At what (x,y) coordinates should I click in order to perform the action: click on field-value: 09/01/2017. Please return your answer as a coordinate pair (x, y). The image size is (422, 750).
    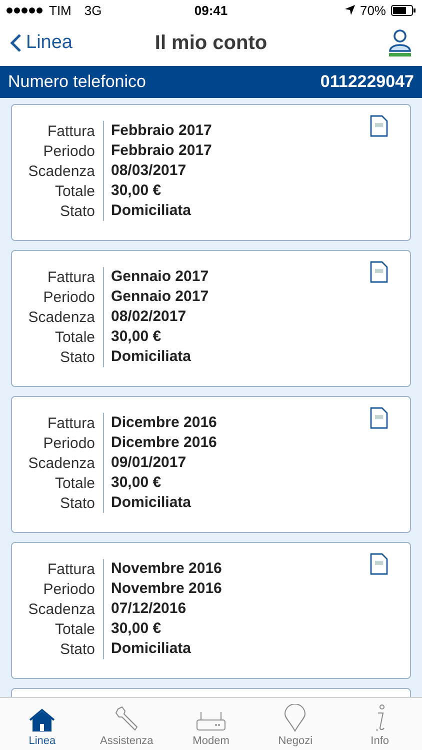
    Looking at the image, I should click on (144, 463).